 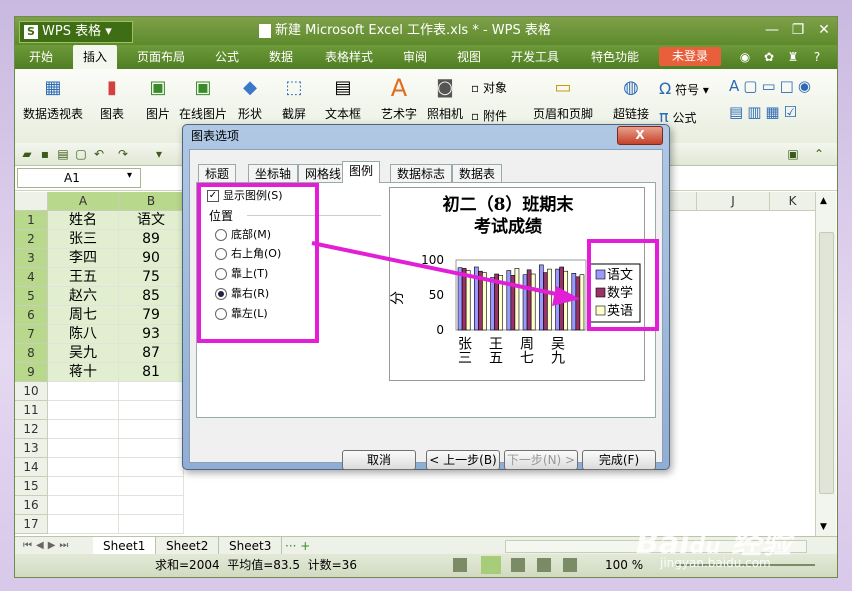 What do you see at coordinates (188, 546) in the screenshot?
I see `sheet-tab-2: Sheet2` at bounding box center [188, 546].